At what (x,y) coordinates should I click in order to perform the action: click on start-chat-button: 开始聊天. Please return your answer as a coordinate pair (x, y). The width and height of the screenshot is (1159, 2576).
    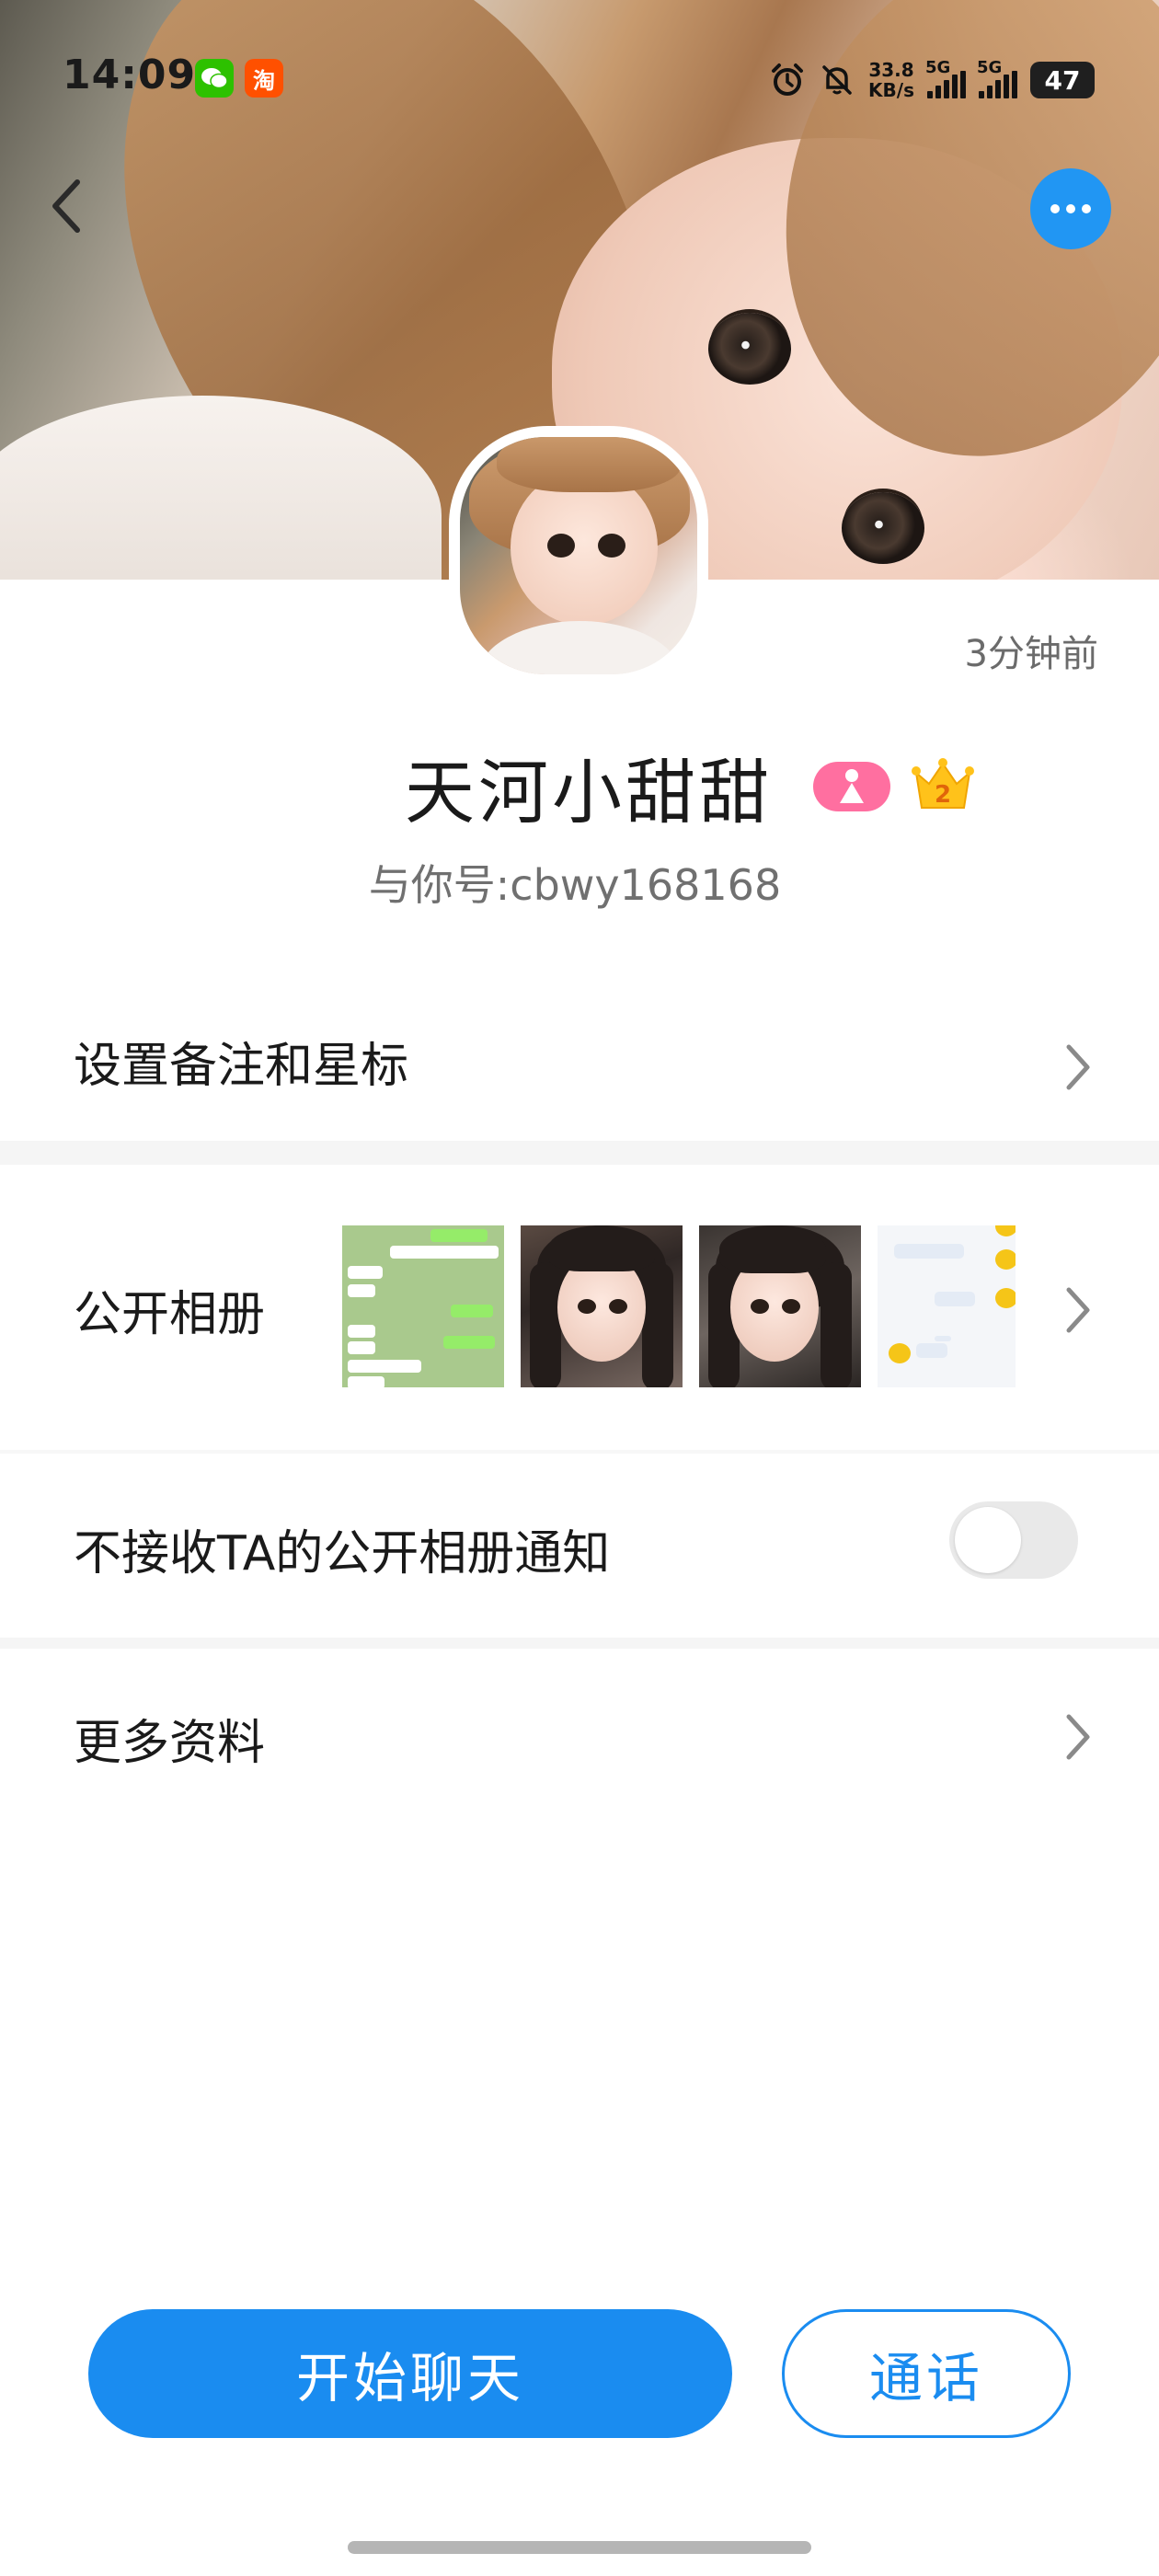
    Looking at the image, I should click on (410, 2373).